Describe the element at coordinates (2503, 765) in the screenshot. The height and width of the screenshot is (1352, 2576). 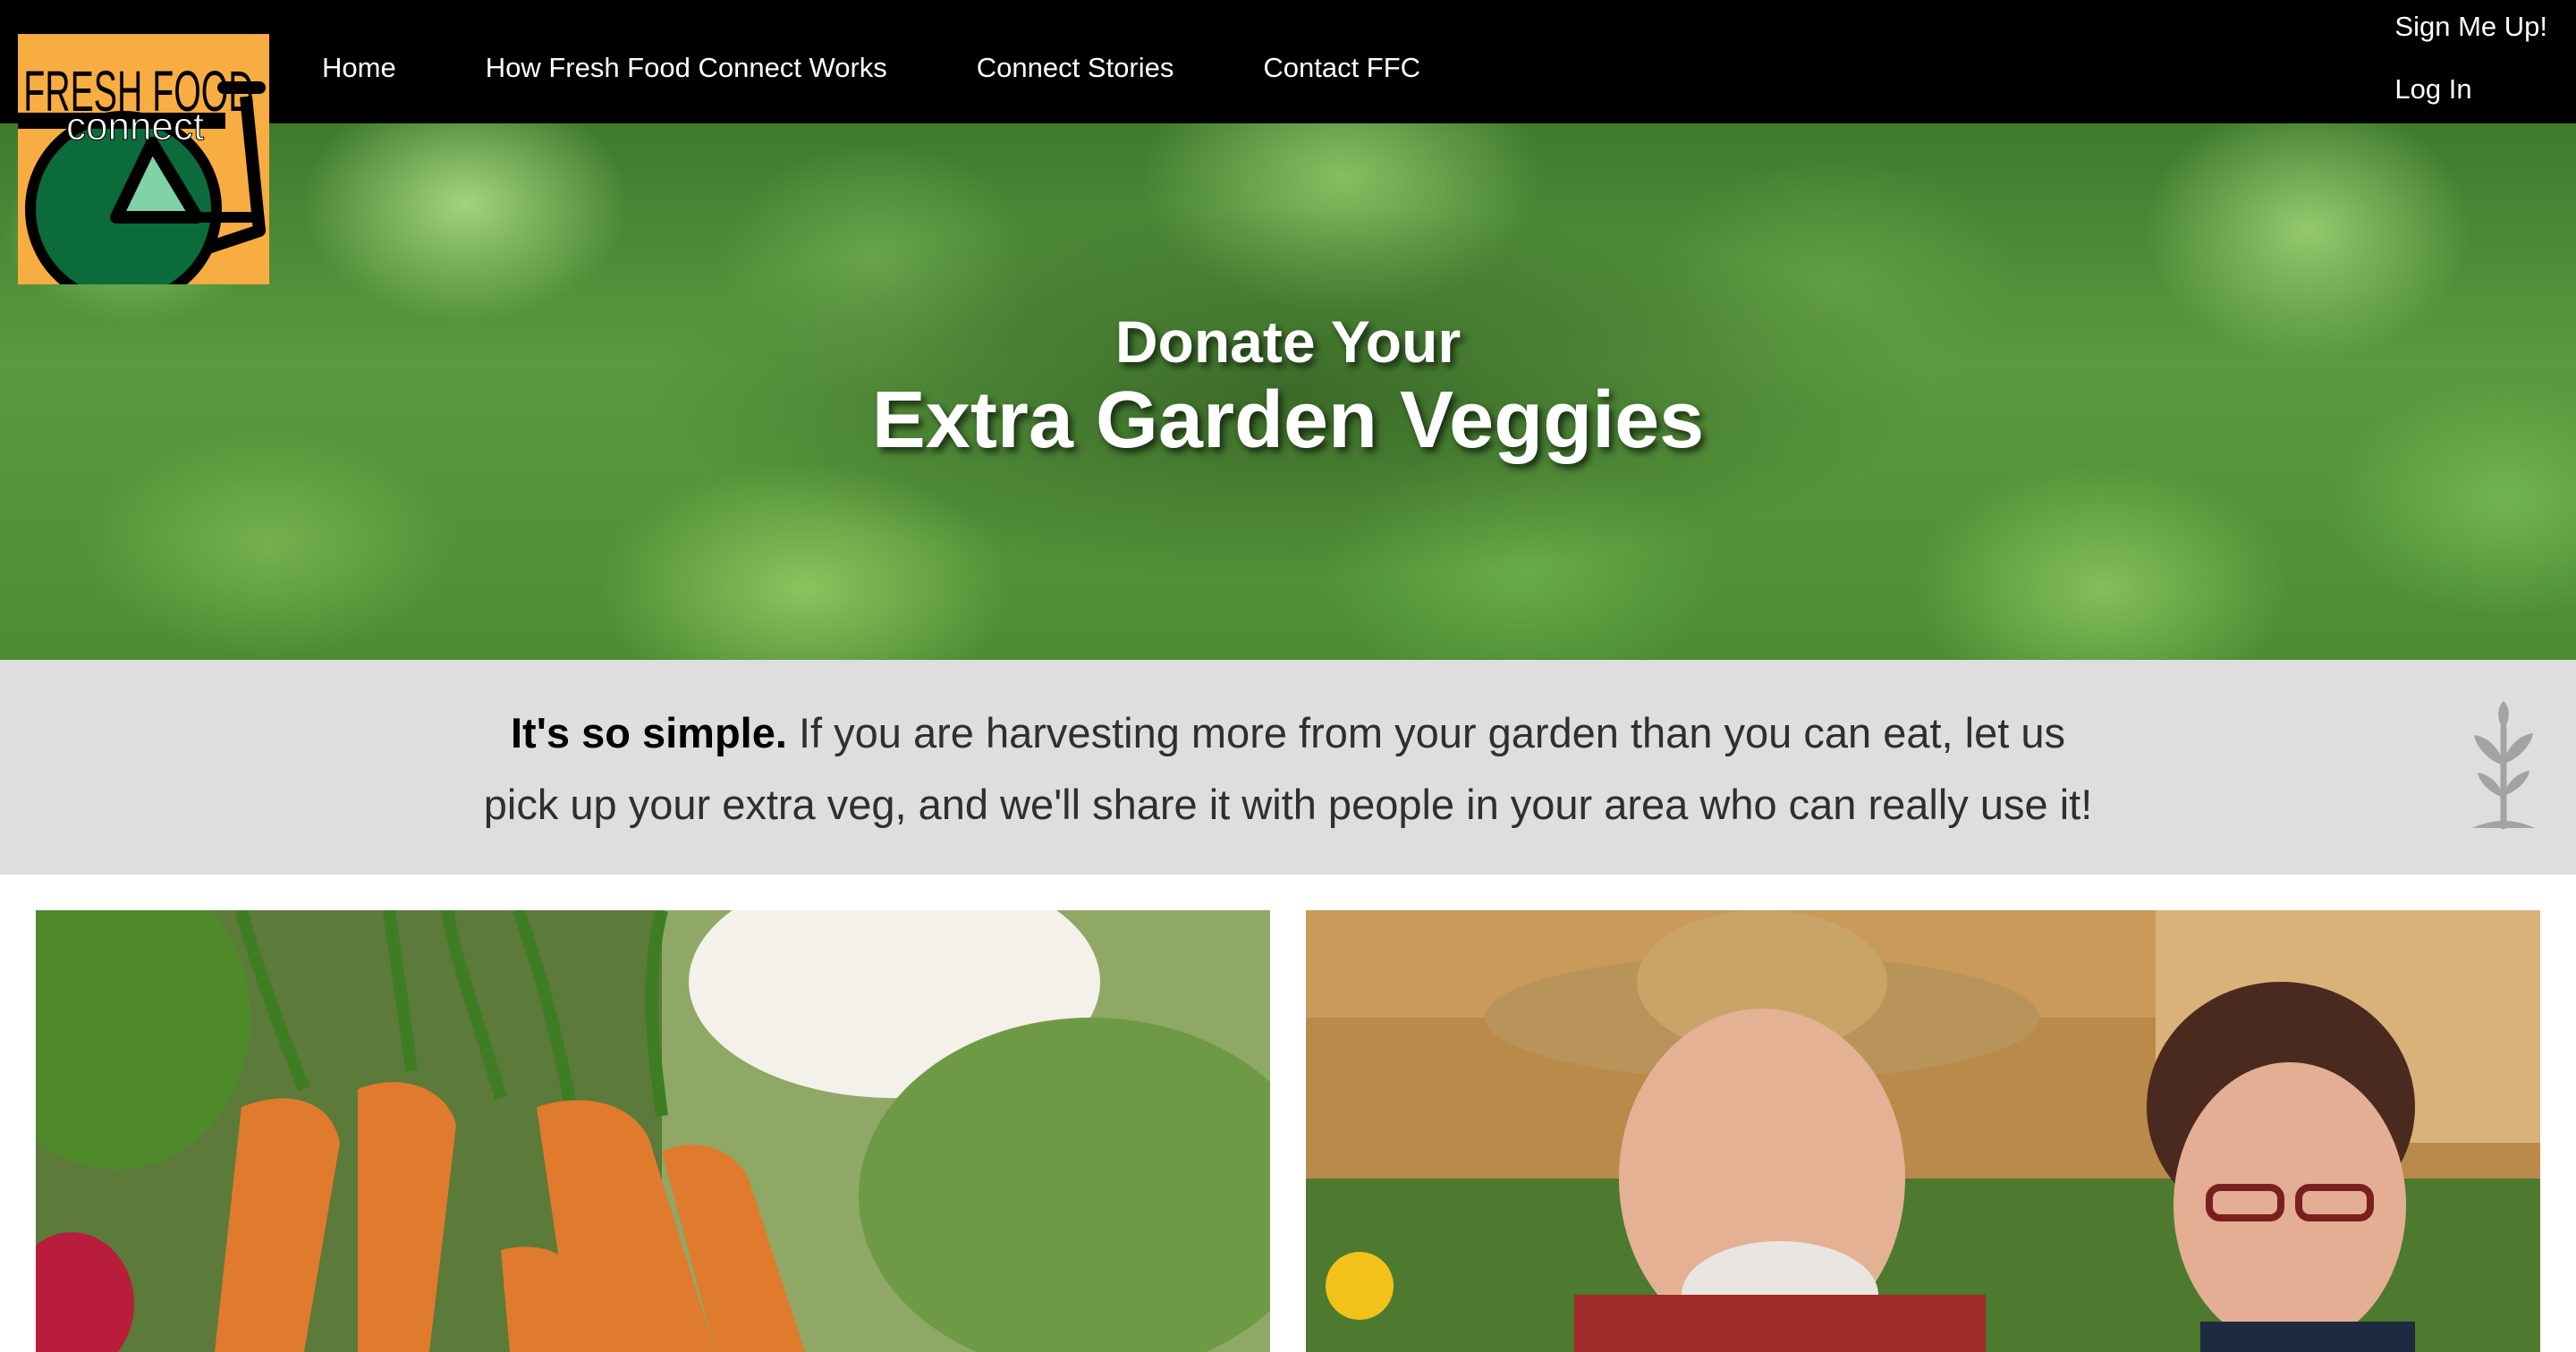
I see `sprout-icon` at that location.